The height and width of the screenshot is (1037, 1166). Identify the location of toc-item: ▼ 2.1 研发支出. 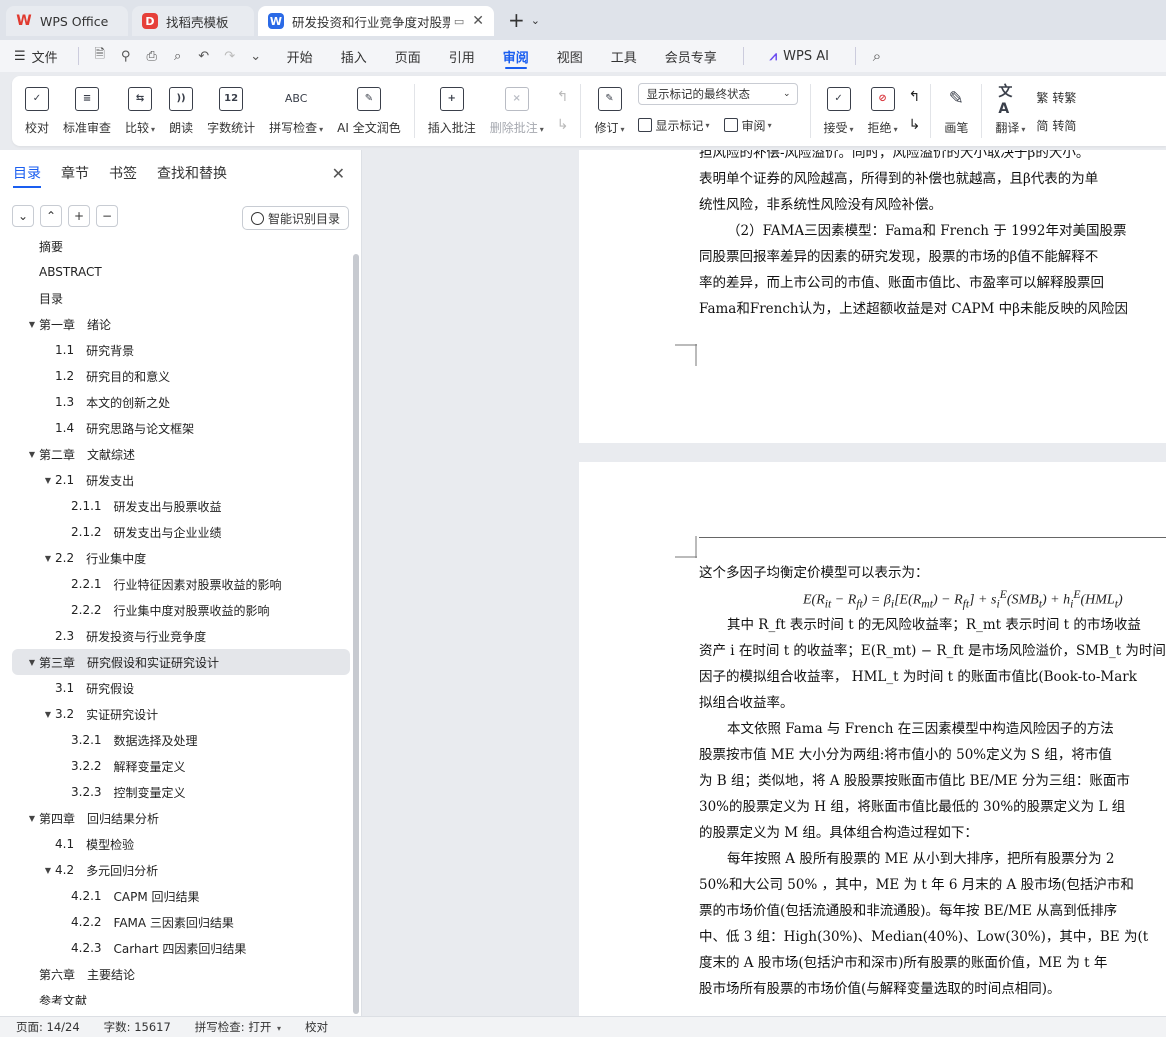
(181, 480).